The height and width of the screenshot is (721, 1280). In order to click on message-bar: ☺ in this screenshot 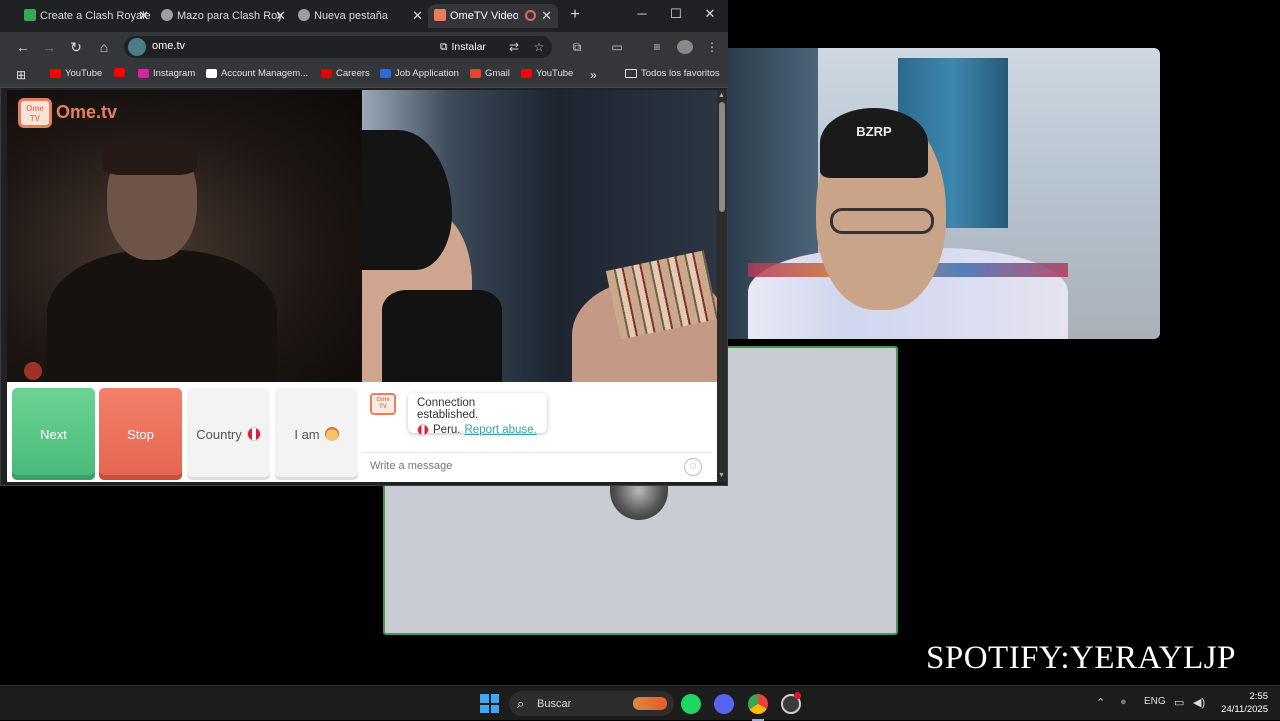, I will do `click(537, 466)`.